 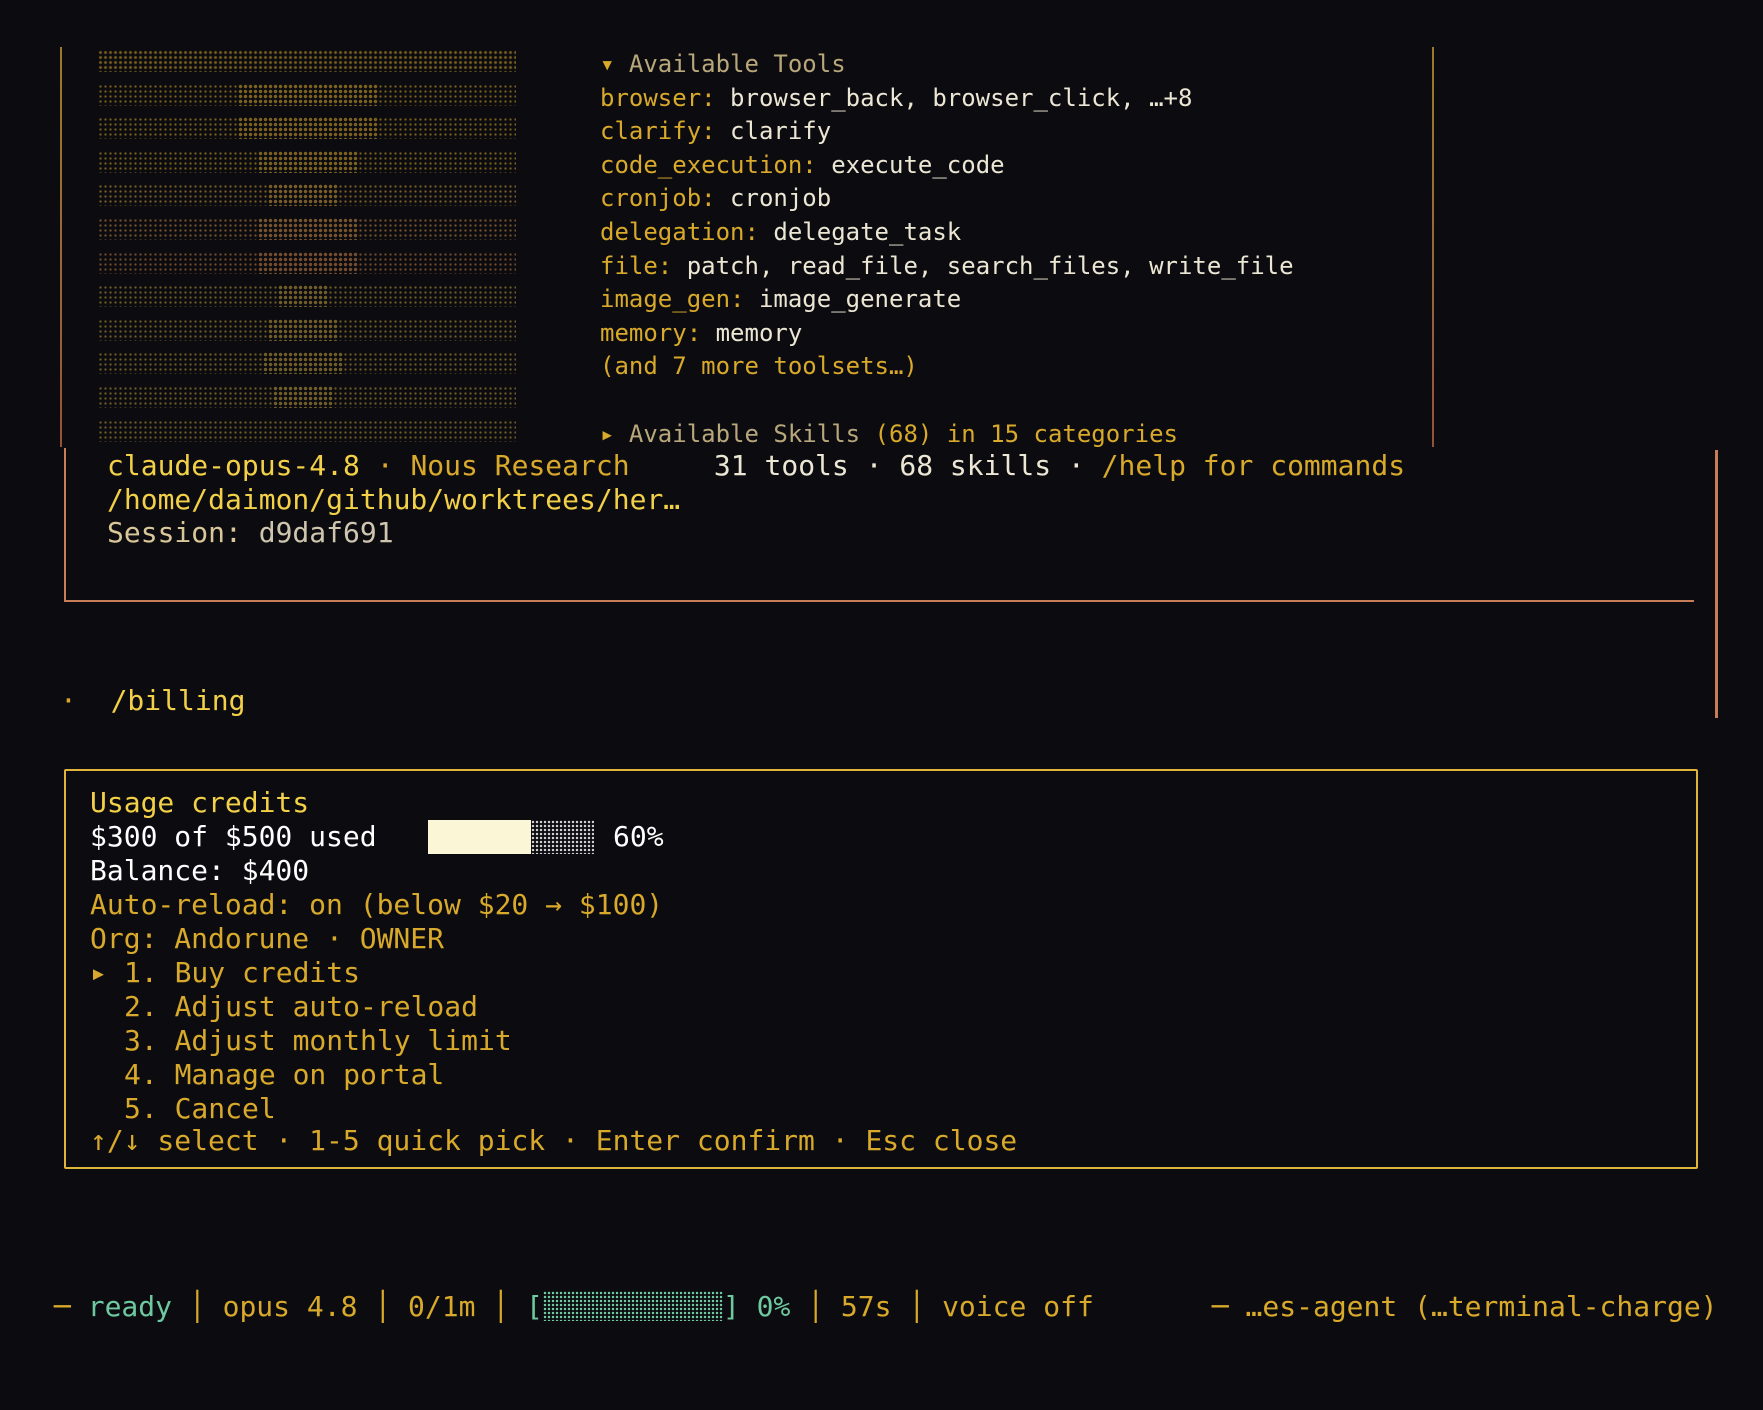 I want to click on usage-progress-fill, so click(x=479, y=837).